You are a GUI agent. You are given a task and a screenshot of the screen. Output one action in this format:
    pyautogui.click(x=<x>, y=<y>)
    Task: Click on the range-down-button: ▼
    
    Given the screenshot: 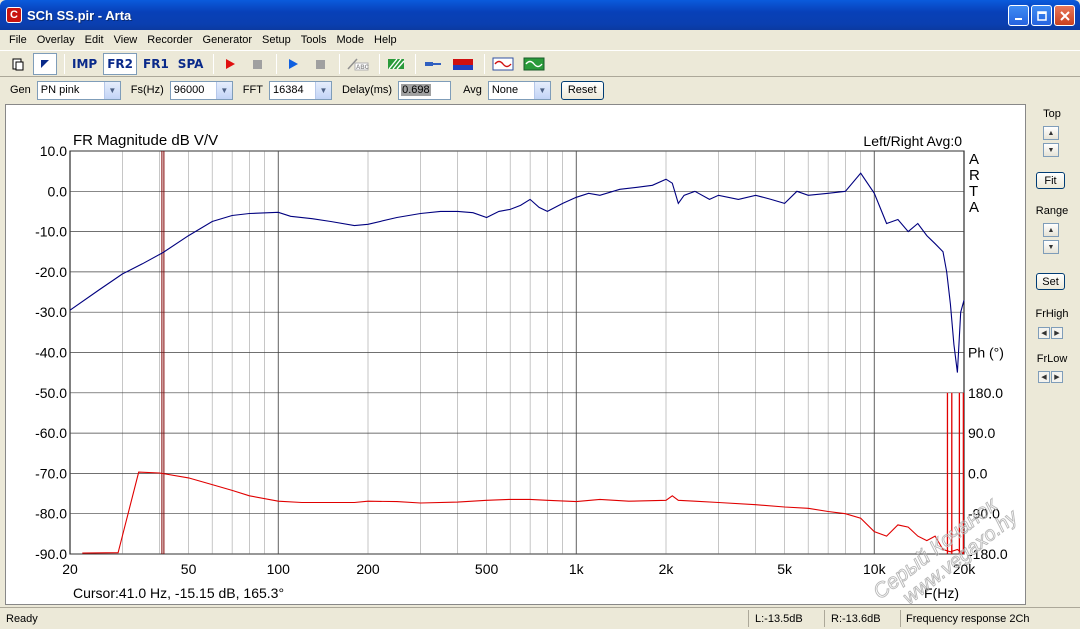 What is the action you would take?
    pyautogui.click(x=1051, y=247)
    